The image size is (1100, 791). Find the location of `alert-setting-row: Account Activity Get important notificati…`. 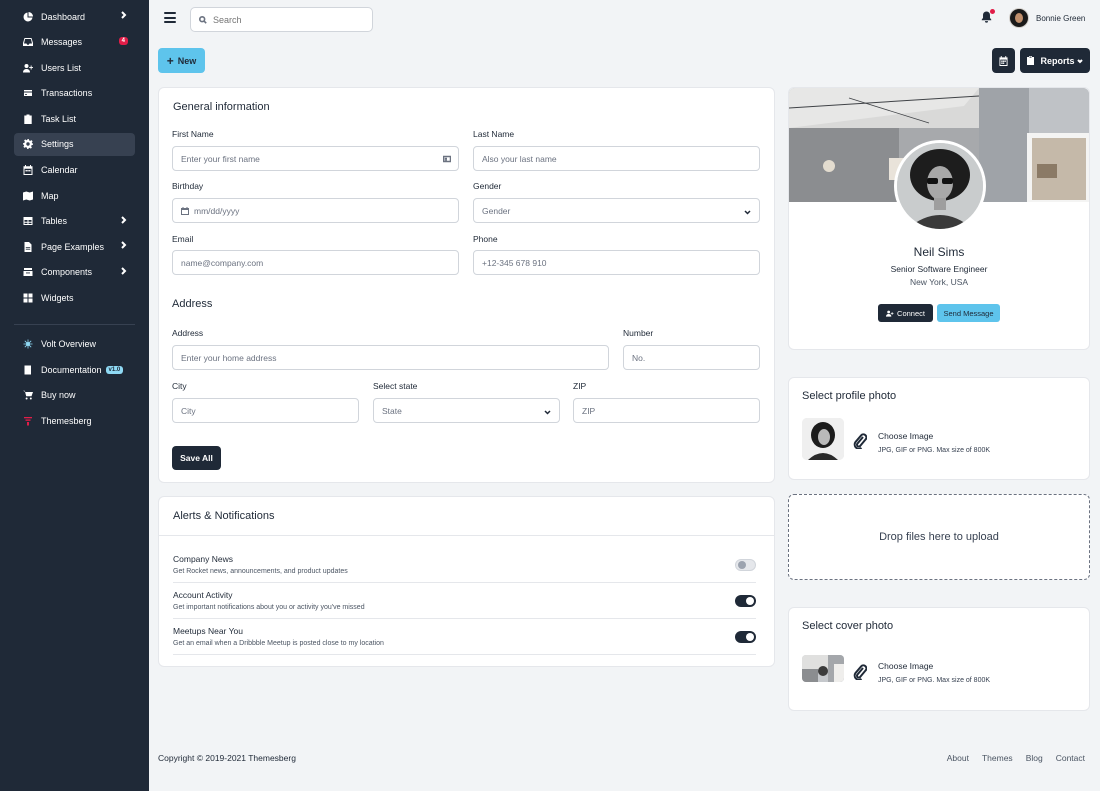

alert-setting-row: Account Activity Get important notificati… is located at coordinates (464, 601).